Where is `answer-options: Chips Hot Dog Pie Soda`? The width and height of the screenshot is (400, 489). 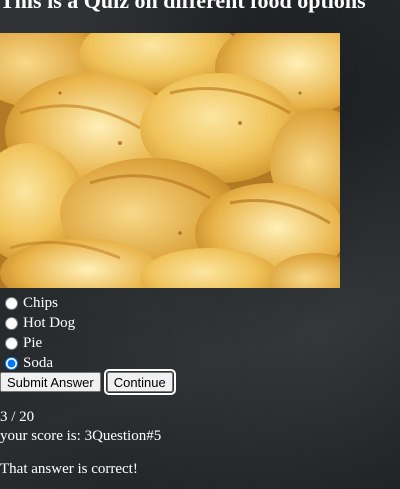 answer-options: Chips Hot Dog Pie Soda is located at coordinates (37, 333).